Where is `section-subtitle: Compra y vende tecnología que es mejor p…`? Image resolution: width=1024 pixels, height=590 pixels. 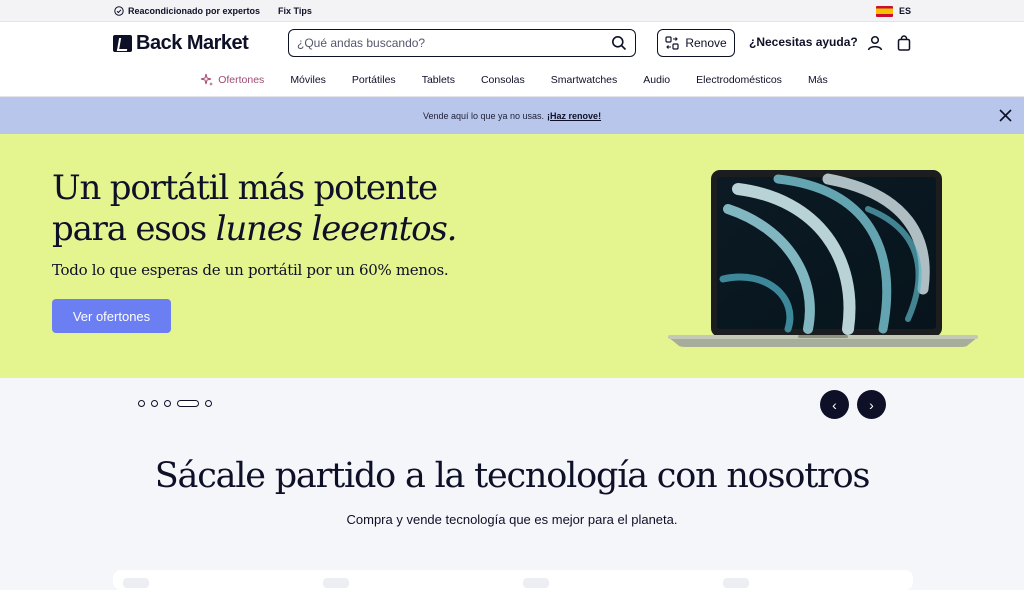
section-subtitle: Compra y vende tecnología que es mejor p… is located at coordinates (512, 519).